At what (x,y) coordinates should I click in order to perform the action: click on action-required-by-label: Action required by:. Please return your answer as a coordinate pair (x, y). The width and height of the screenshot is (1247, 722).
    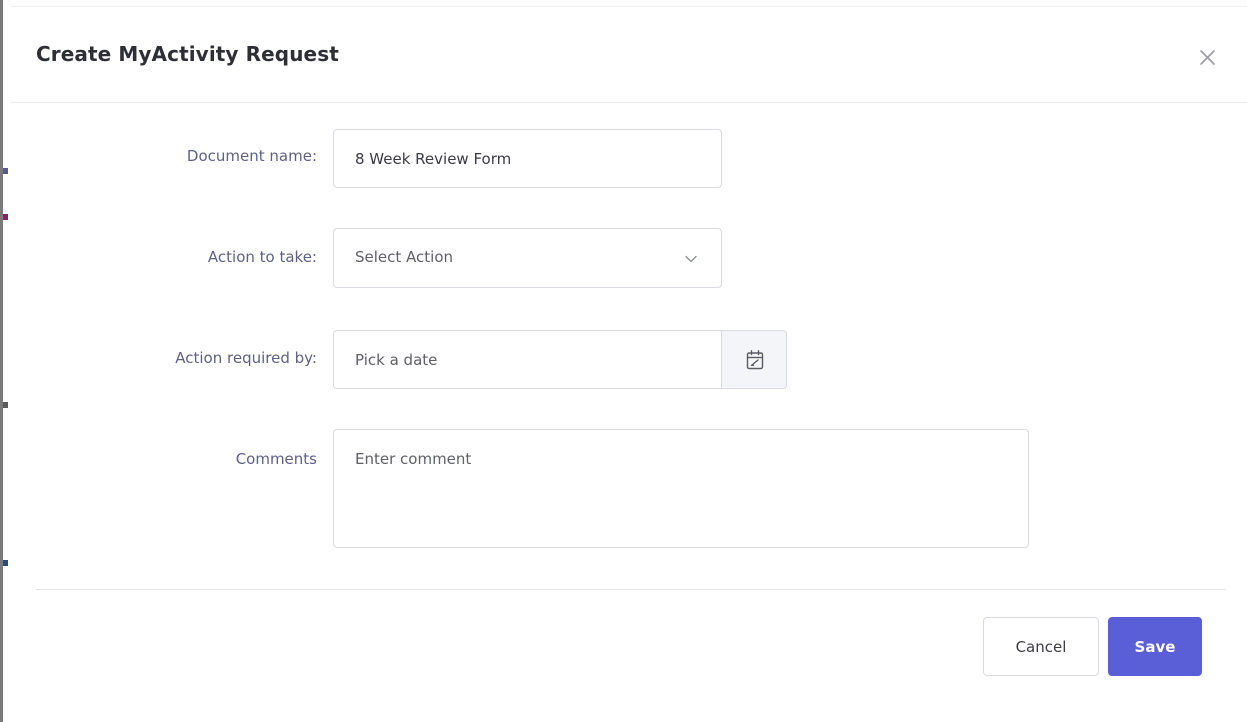
    Looking at the image, I should click on (246, 358).